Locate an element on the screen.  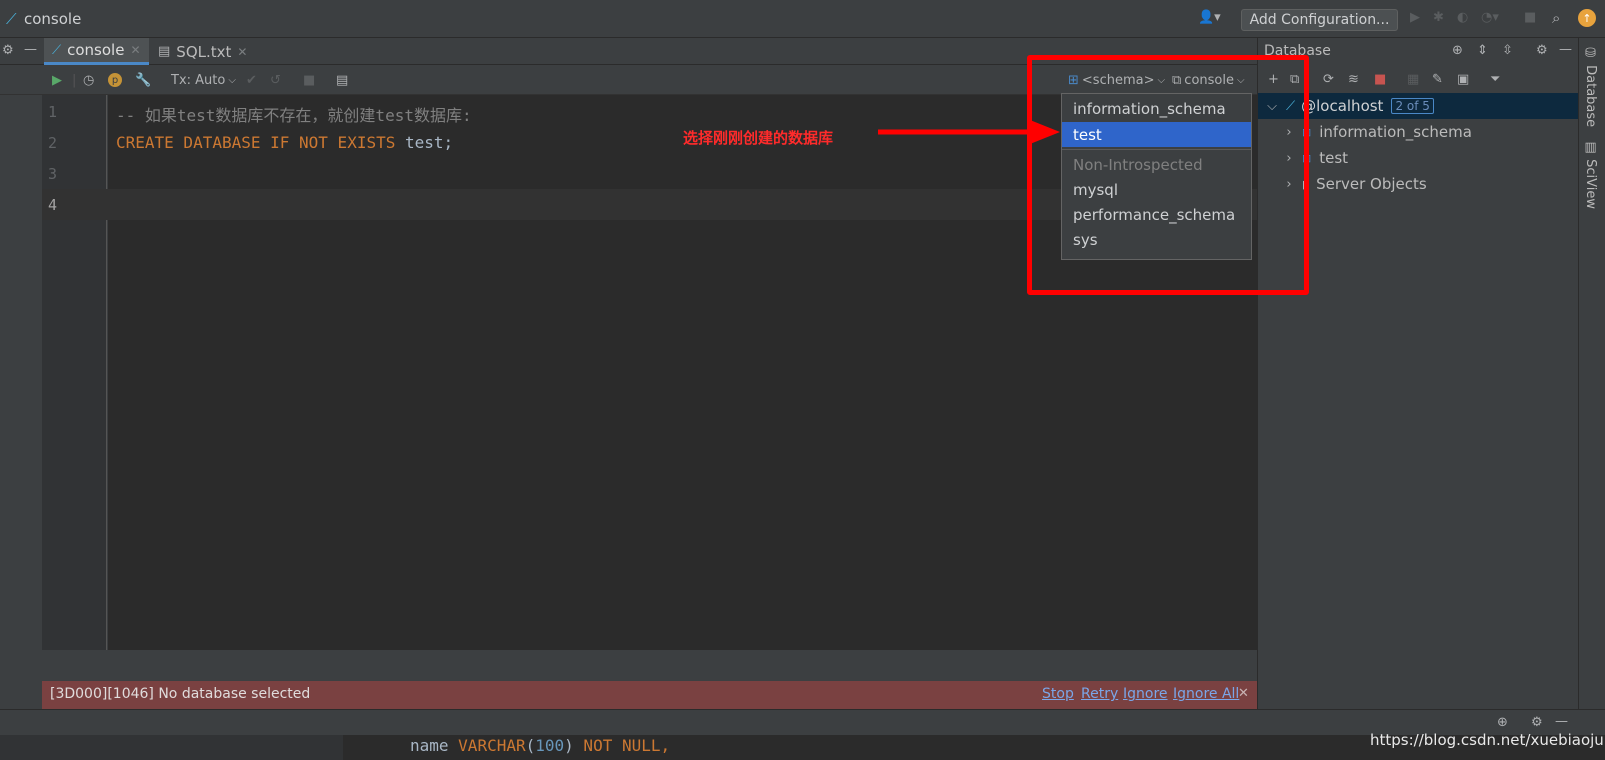
database-tool-tab: ⛁ Database is located at coordinates (1590, 86).